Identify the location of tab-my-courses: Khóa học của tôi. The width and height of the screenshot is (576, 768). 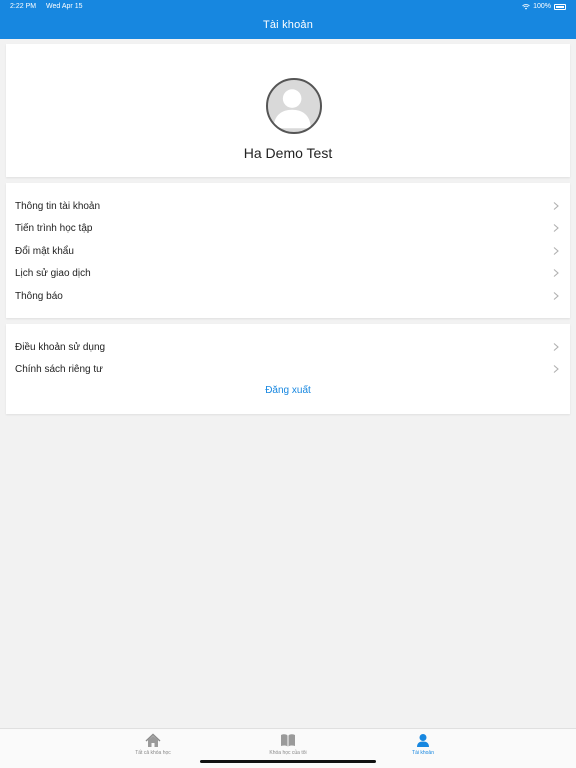
(288, 744).